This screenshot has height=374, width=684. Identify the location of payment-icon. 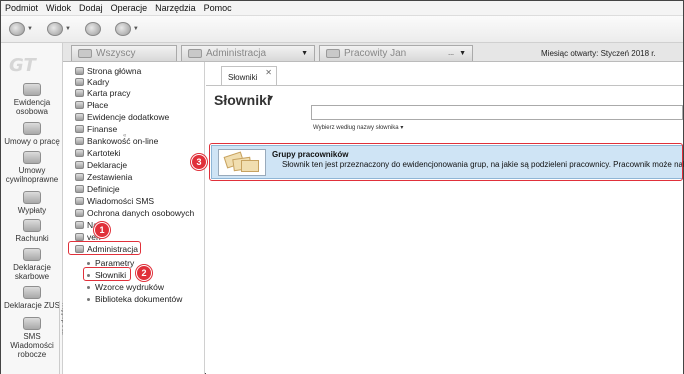
(32, 197).